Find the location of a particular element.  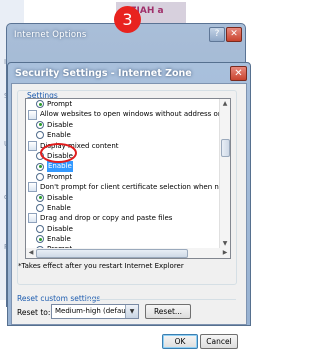

reset-level-value: Medium-high (default) is located at coordinates (94, 311).